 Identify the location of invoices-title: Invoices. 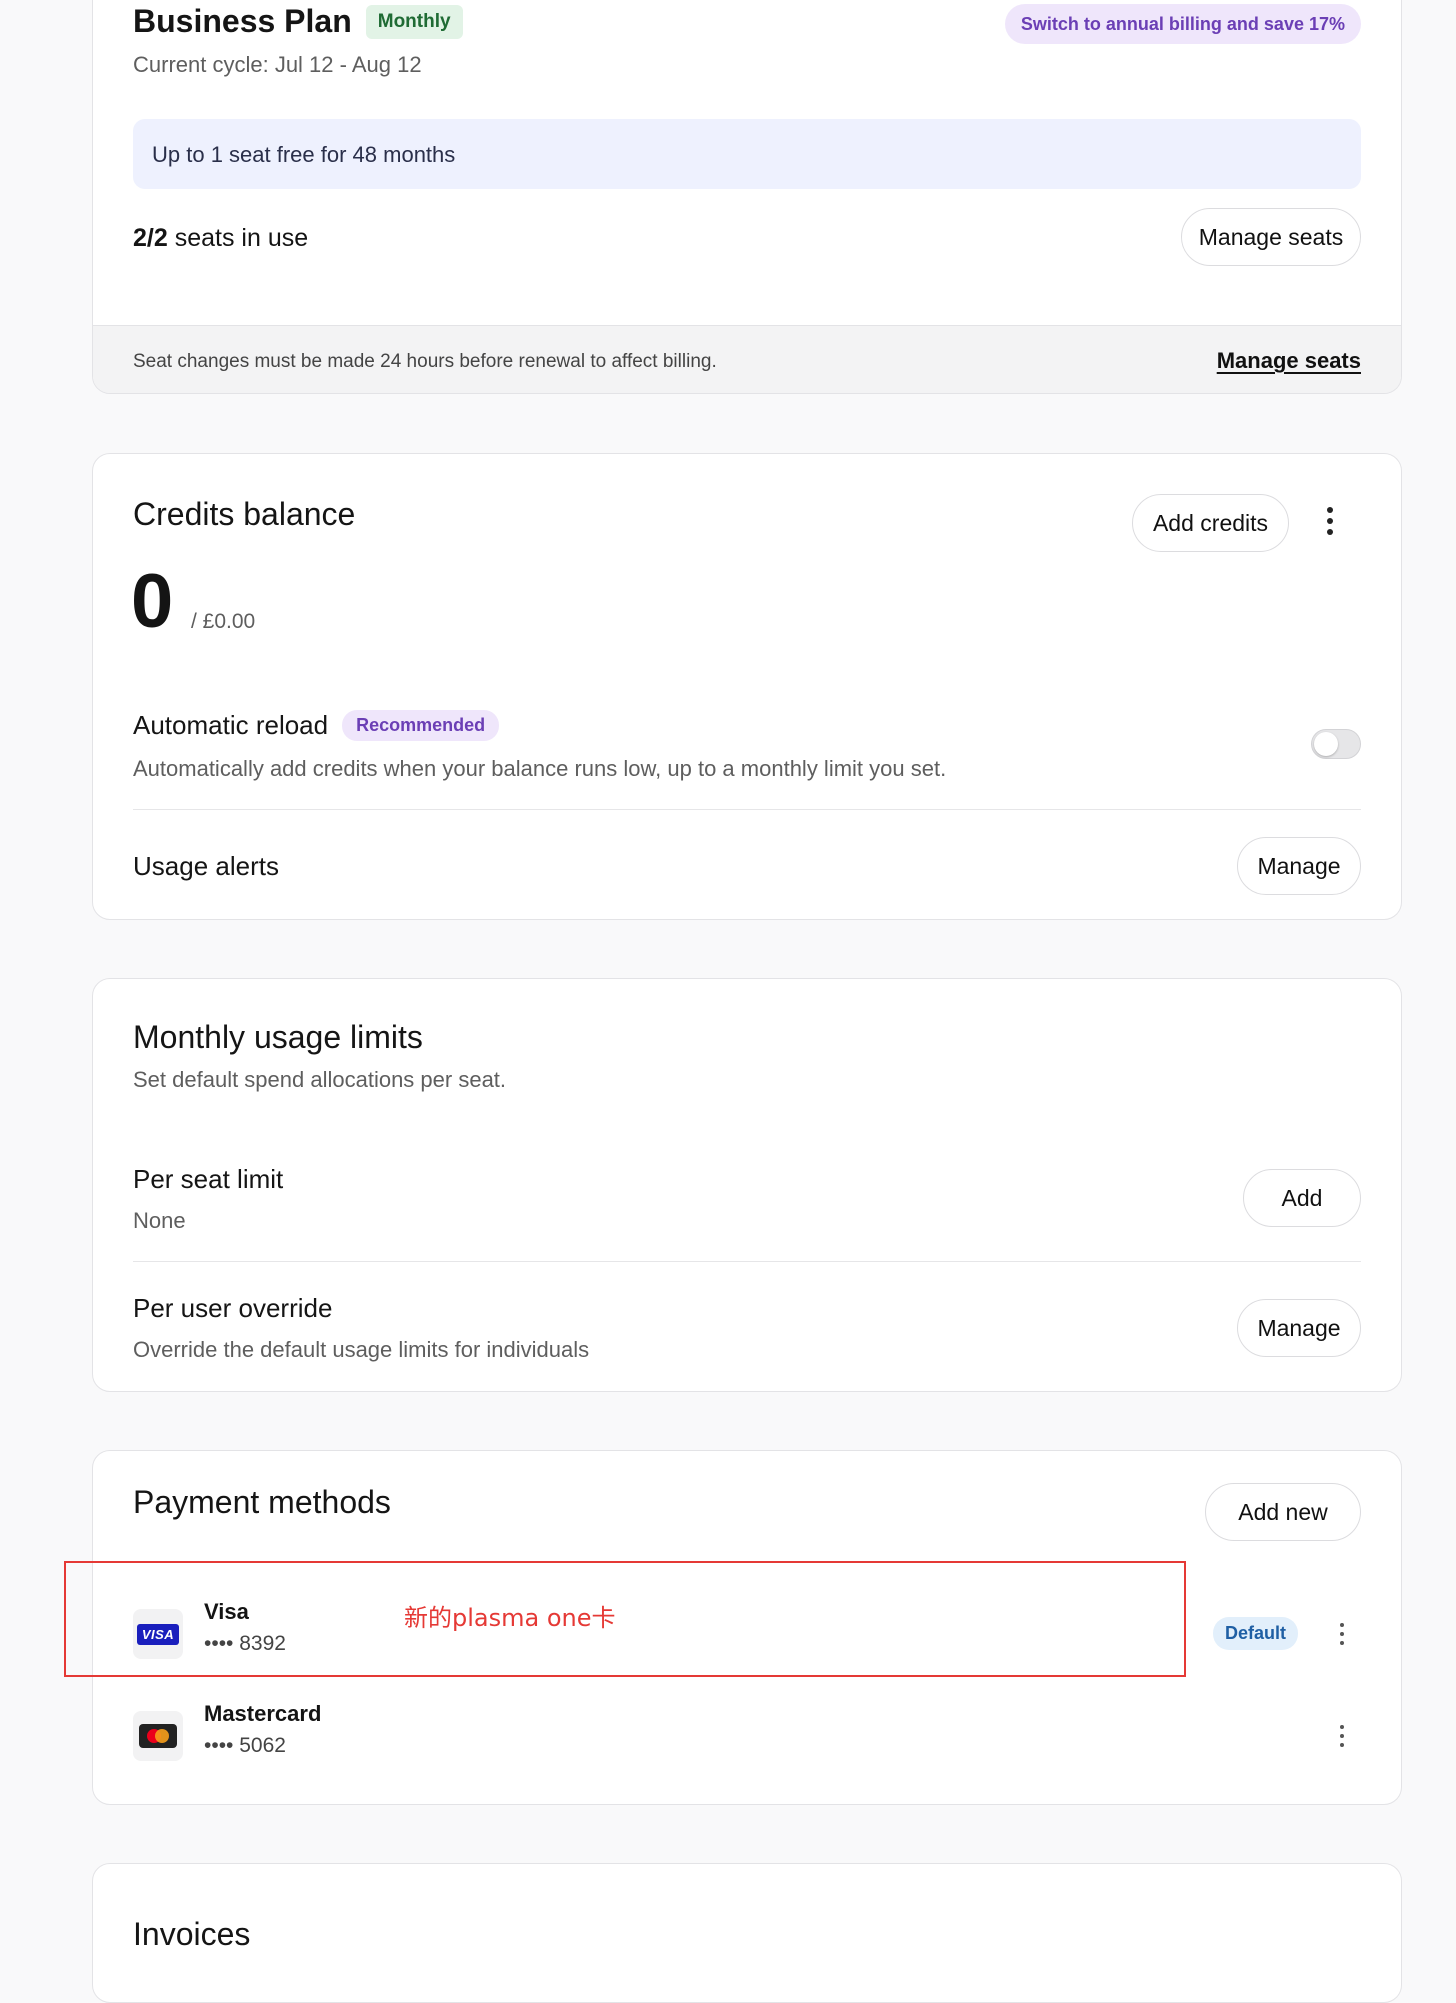
(192, 1934).